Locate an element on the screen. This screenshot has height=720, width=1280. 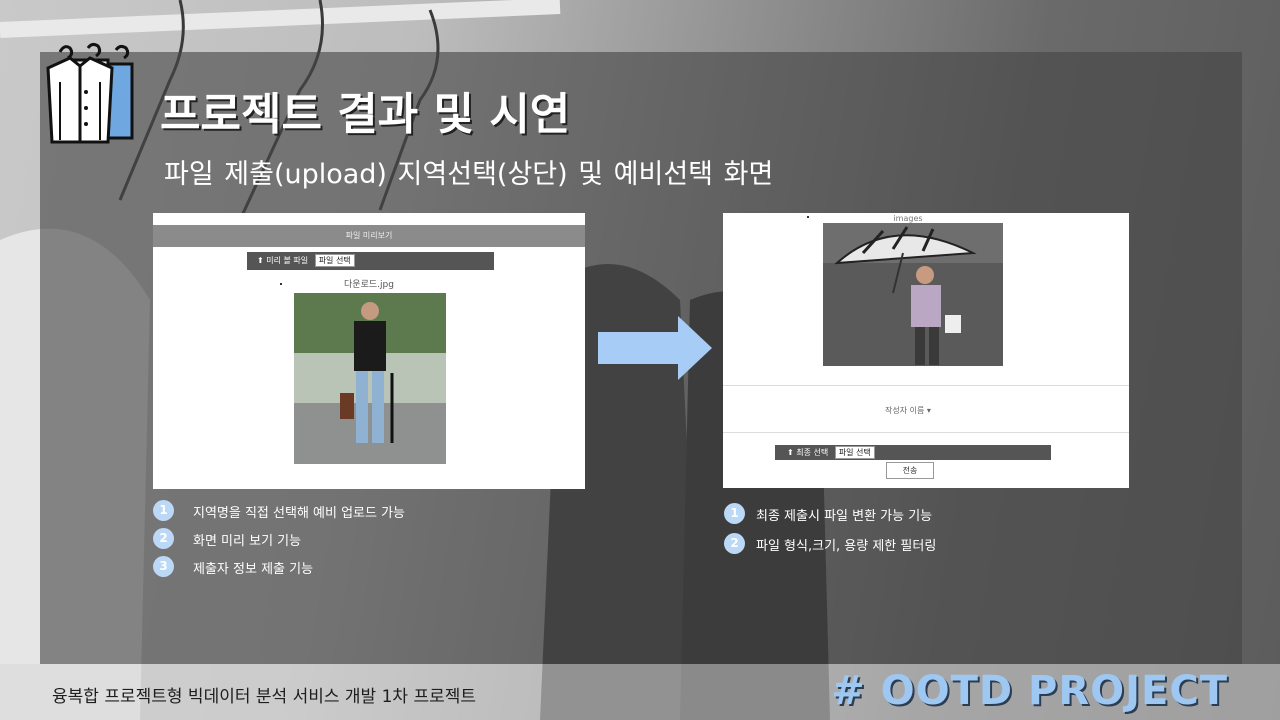
course-name: 융복합 프로젝트형 빅데이터 분석 서비스 개발 1차 프로젝트 is located at coordinates (264, 697).